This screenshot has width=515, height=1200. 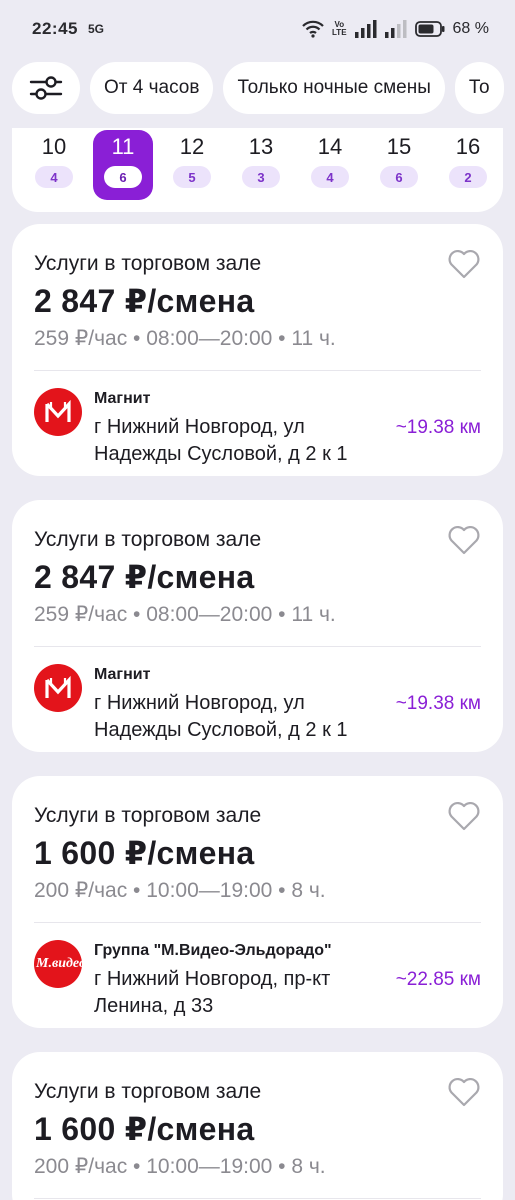 What do you see at coordinates (399, 164) in the screenshot?
I see `date-15: 15 6` at bounding box center [399, 164].